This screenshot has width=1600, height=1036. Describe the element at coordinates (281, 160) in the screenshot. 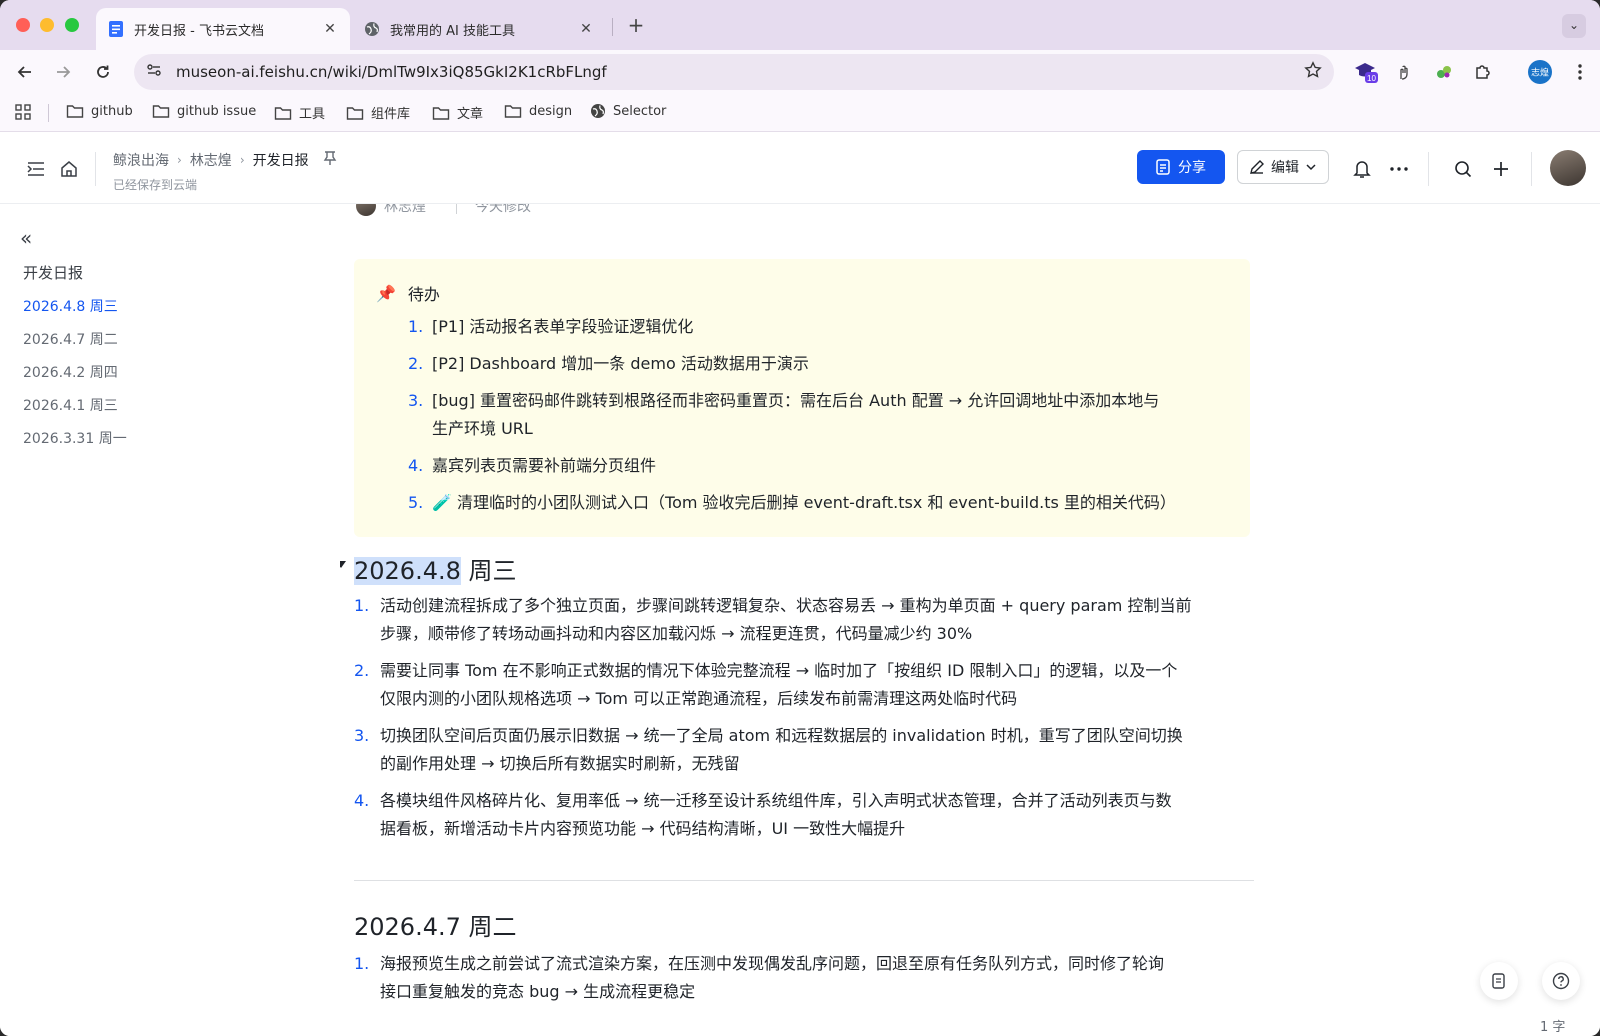

I see `breadcrumb-item-current: 开发日报` at that location.